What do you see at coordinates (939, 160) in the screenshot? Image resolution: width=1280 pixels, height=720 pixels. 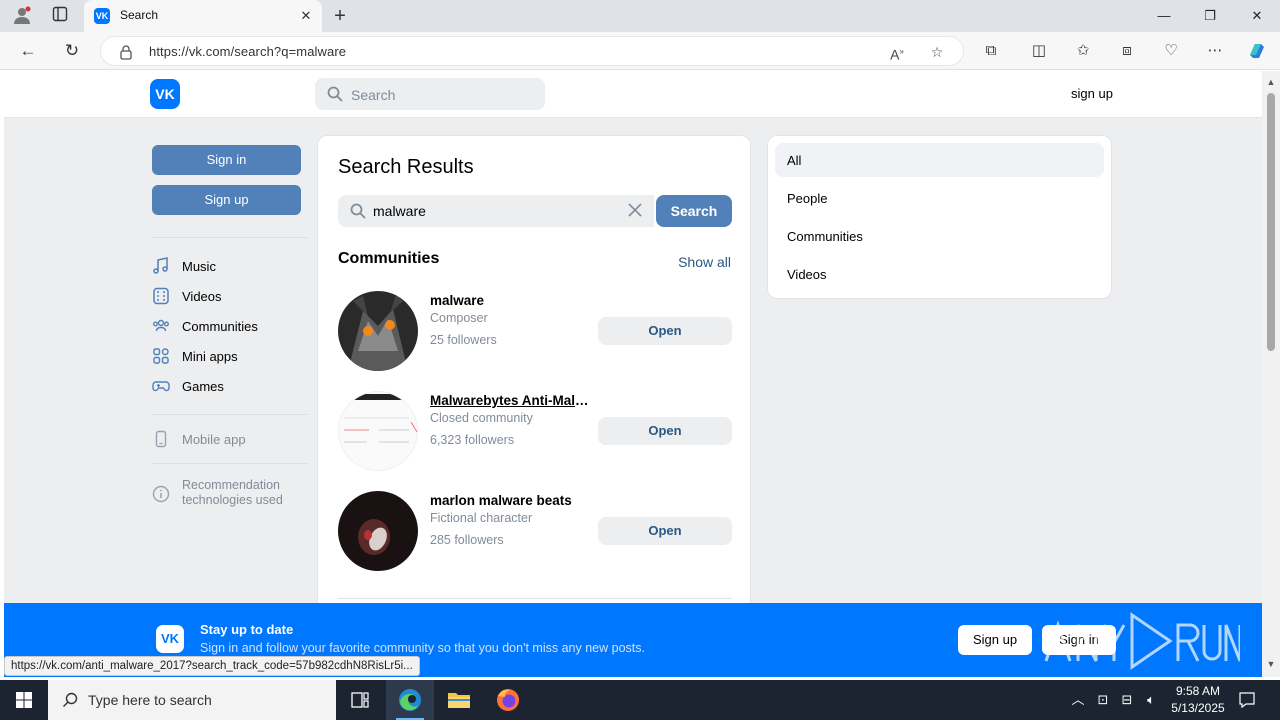 I see `filter-all: All` at bounding box center [939, 160].